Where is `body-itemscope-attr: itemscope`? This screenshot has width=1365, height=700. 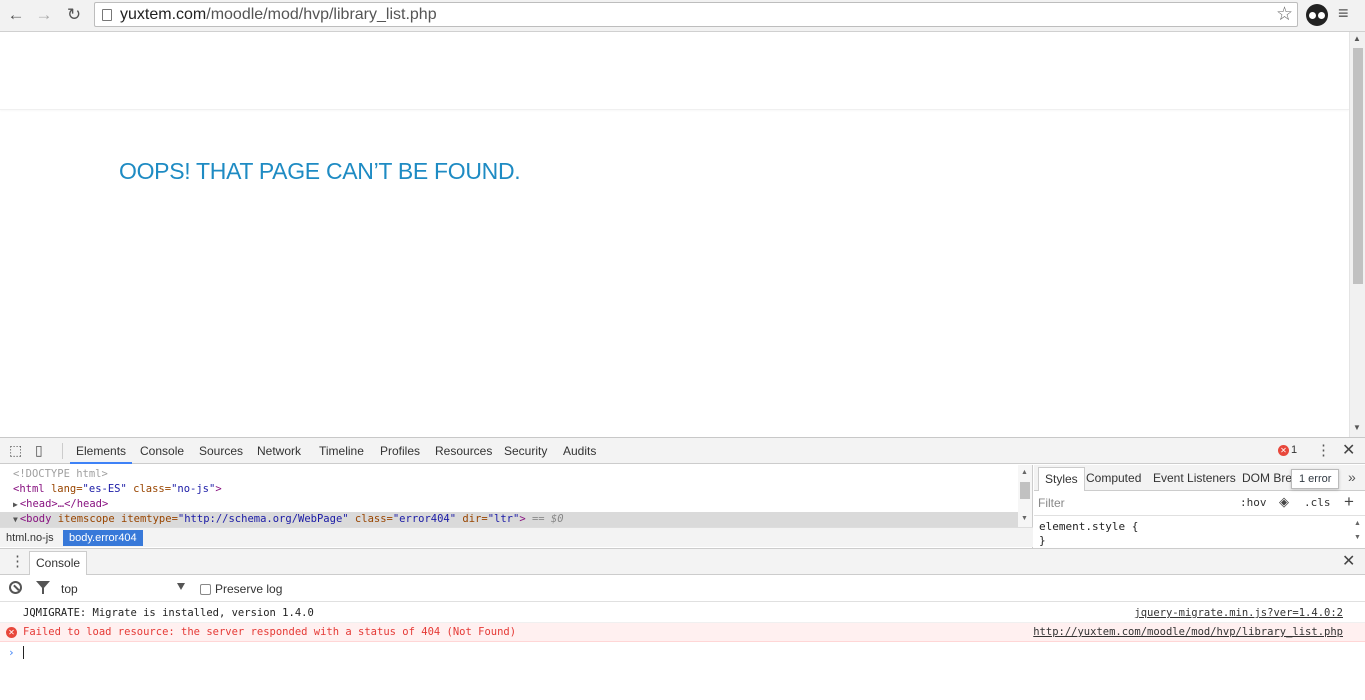 body-itemscope-attr: itemscope is located at coordinates (86, 519).